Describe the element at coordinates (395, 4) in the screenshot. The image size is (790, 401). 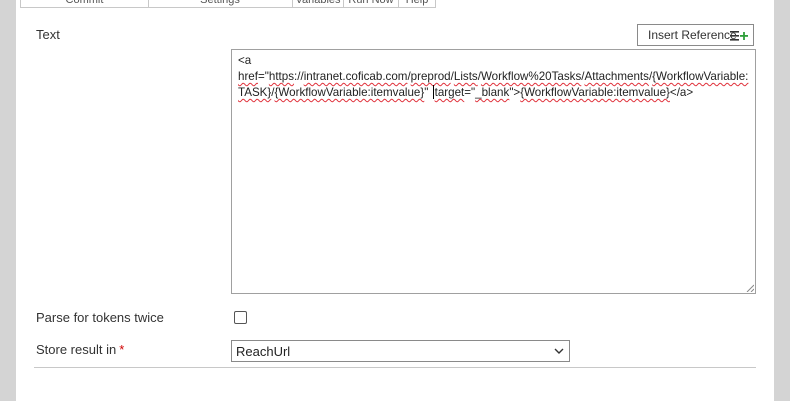
I see `ribbon-toolbar: Commit Settings Variables Run Now Help` at that location.